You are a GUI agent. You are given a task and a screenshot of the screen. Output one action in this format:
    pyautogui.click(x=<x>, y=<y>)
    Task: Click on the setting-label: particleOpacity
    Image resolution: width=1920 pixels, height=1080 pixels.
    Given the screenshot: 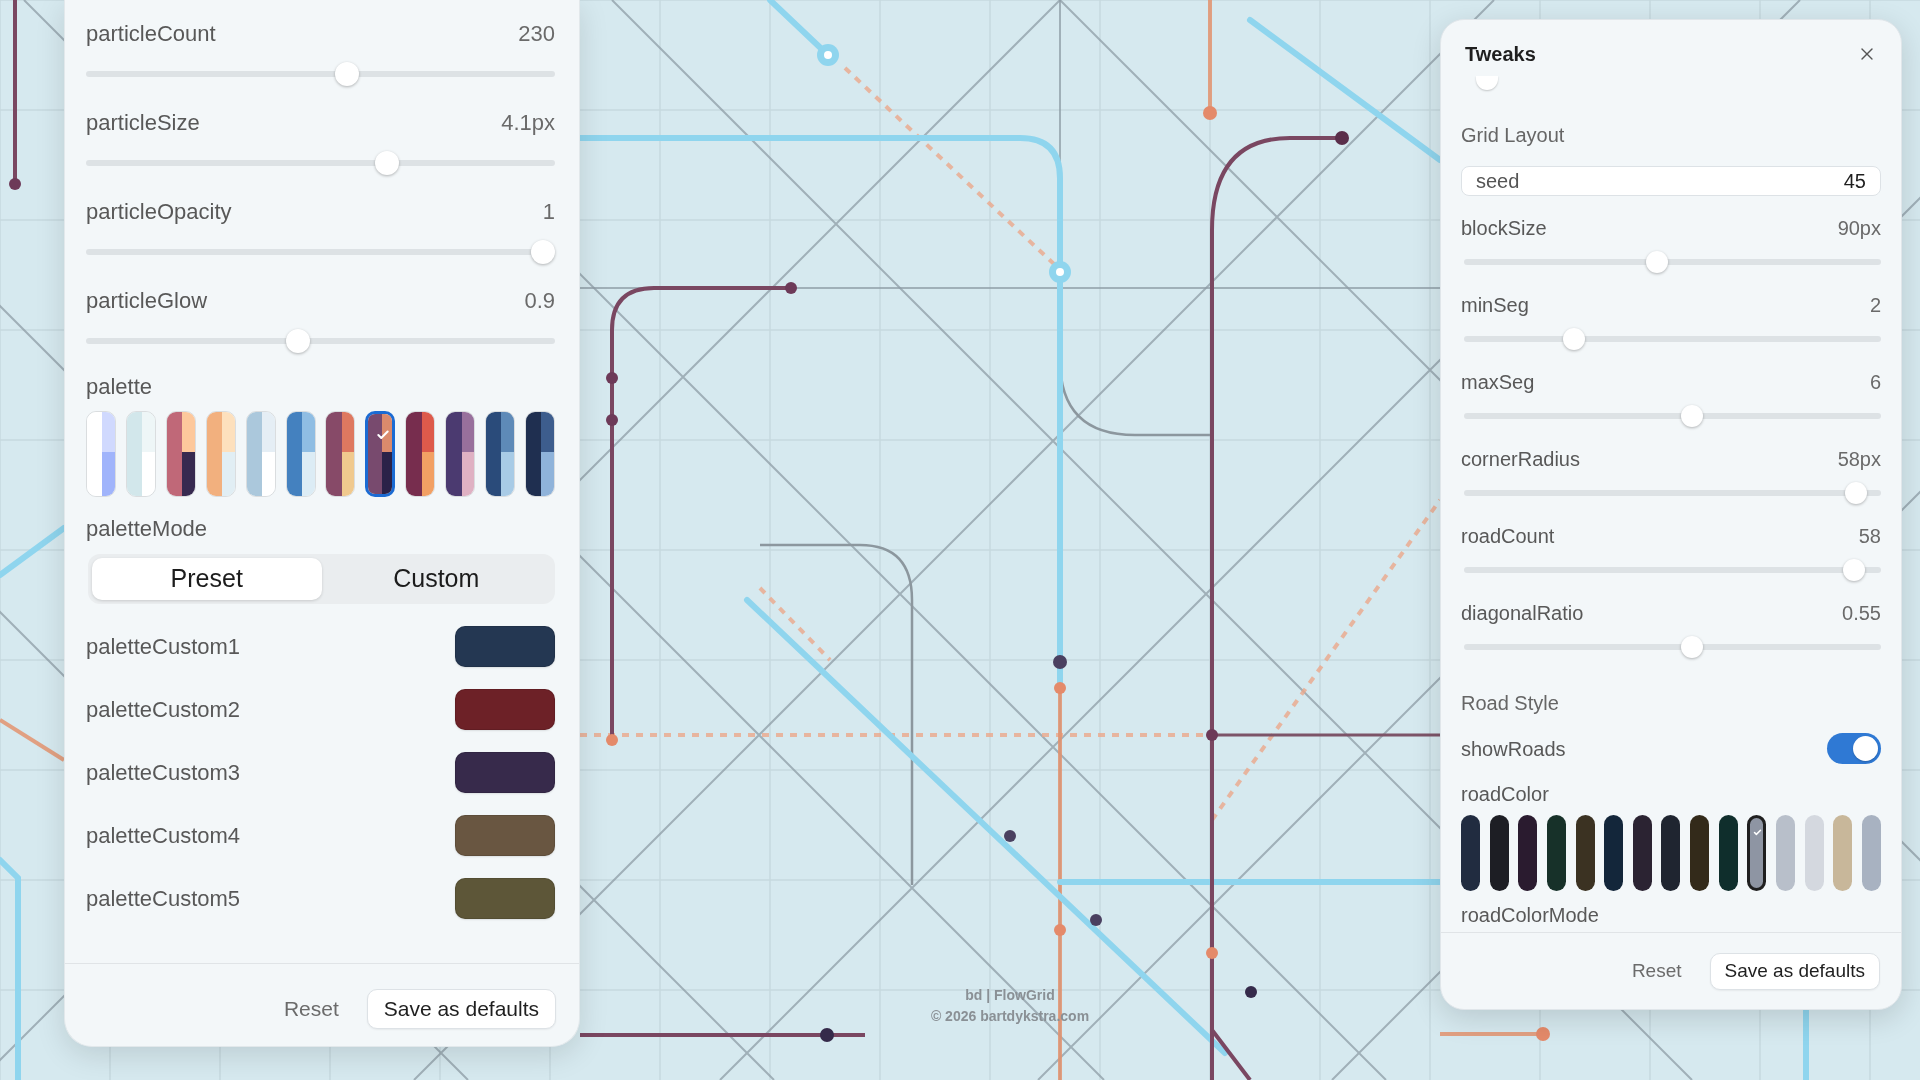 What is the action you would take?
    pyautogui.click(x=159, y=212)
    